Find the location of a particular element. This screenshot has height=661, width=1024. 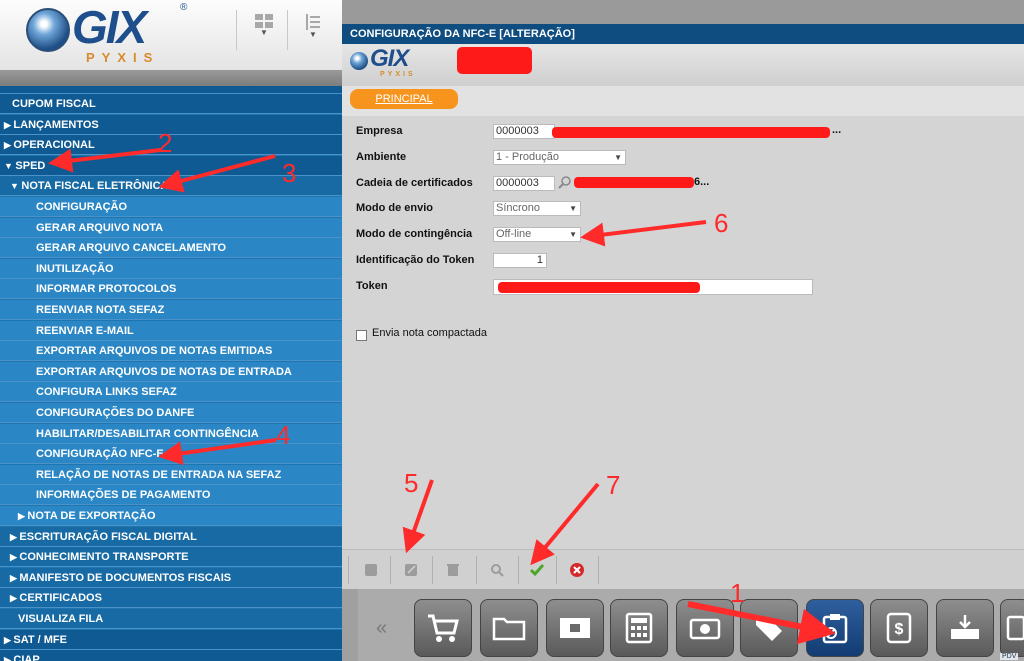

sidebar-item-label: ESCRITURAÇÃO FISCAL DIGITAL is located at coordinates (108, 536).